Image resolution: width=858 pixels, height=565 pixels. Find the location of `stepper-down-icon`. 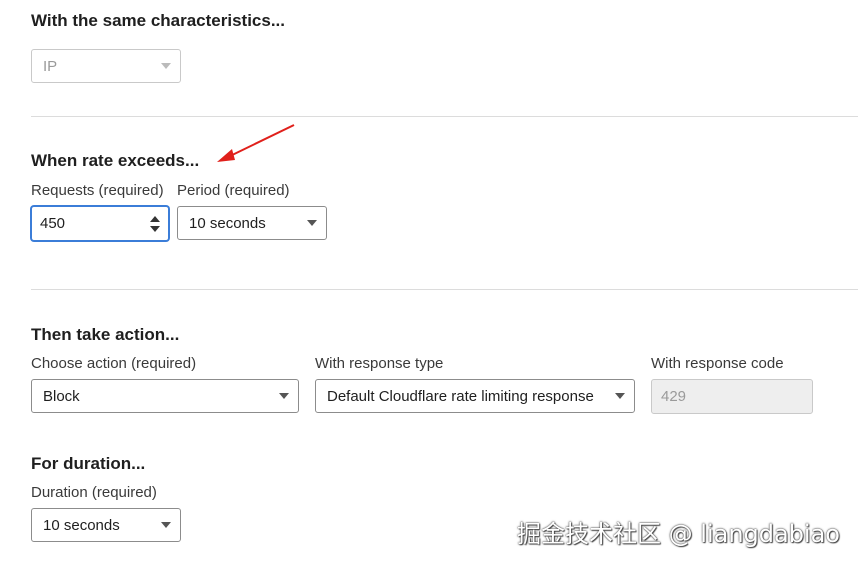

stepper-down-icon is located at coordinates (155, 229).